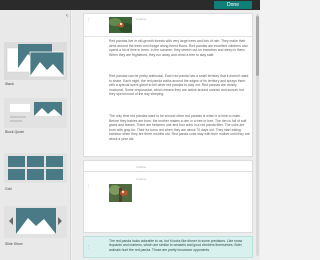 The height and width of the screenshot is (260, 320). I want to click on top-bar: Done, so click(130, 5).